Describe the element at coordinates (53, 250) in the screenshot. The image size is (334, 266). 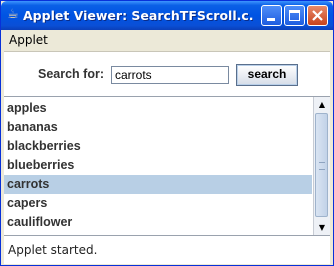
I see `status-text: Applet started.` at that location.